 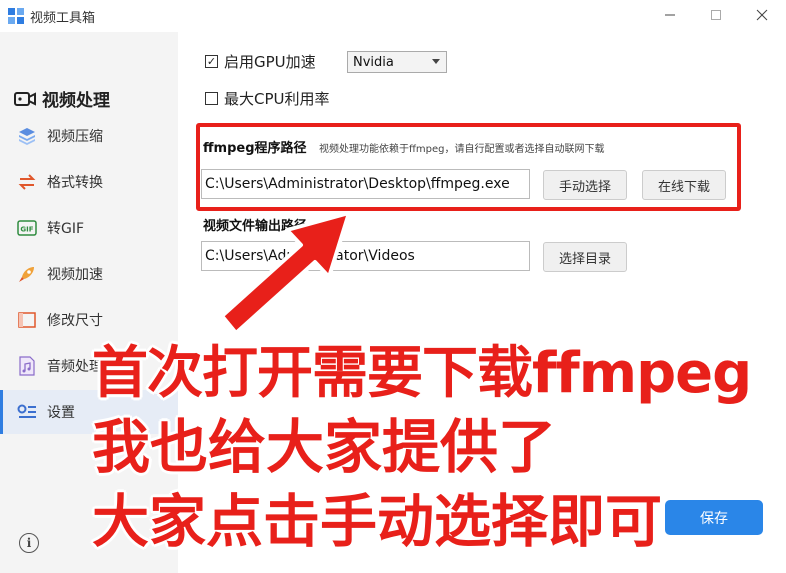 I want to click on maximize-icon, so click(x=716, y=15).